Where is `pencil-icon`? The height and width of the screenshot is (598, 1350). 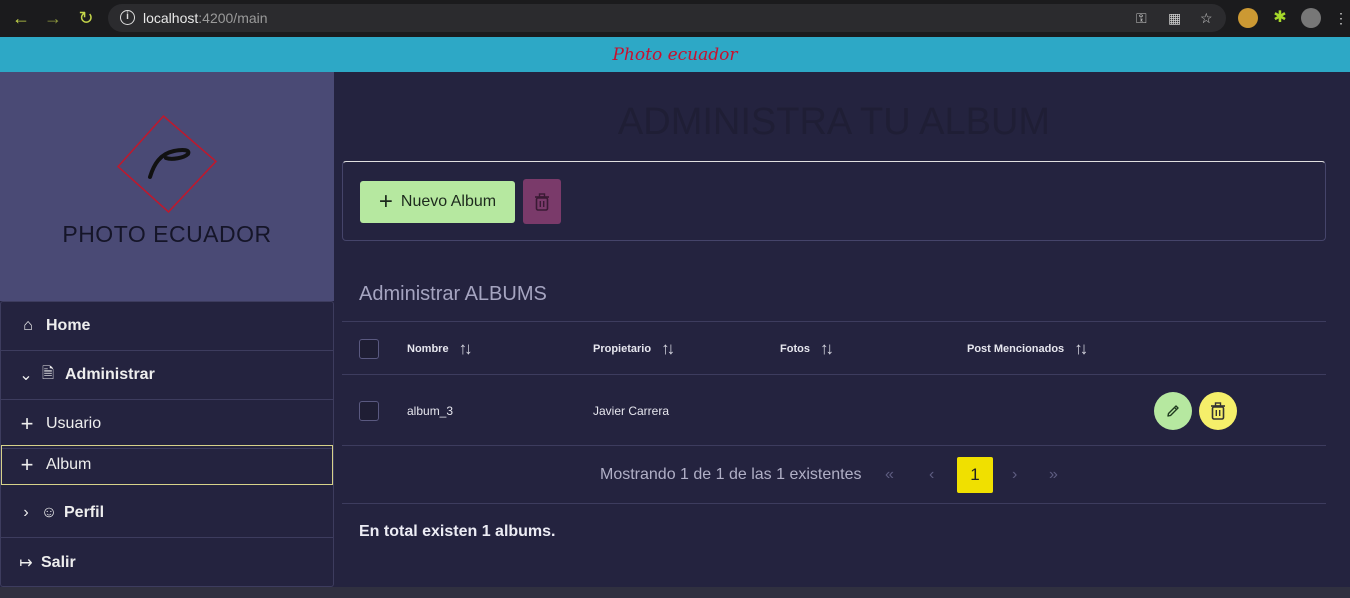 pencil-icon is located at coordinates (1173, 411).